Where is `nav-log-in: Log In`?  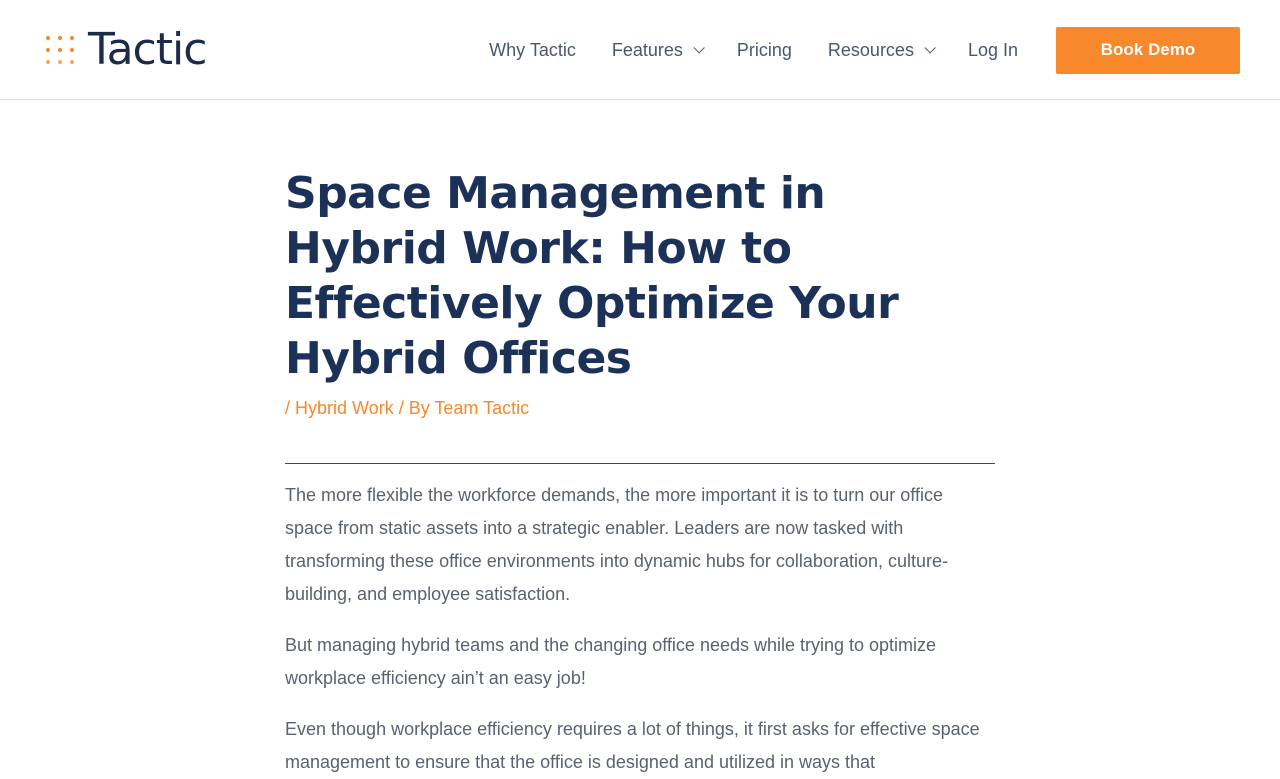
nav-log-in: Log In is located at coordinates (993, 50).